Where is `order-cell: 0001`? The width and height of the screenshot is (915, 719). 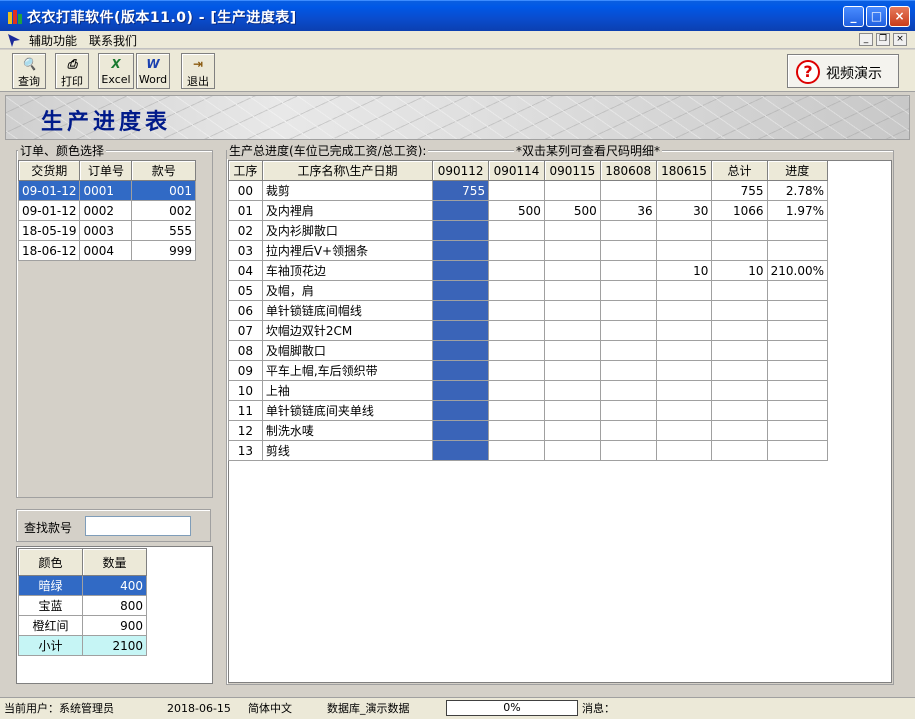
order-cell: 0001 is located at coordinates (106, 190).